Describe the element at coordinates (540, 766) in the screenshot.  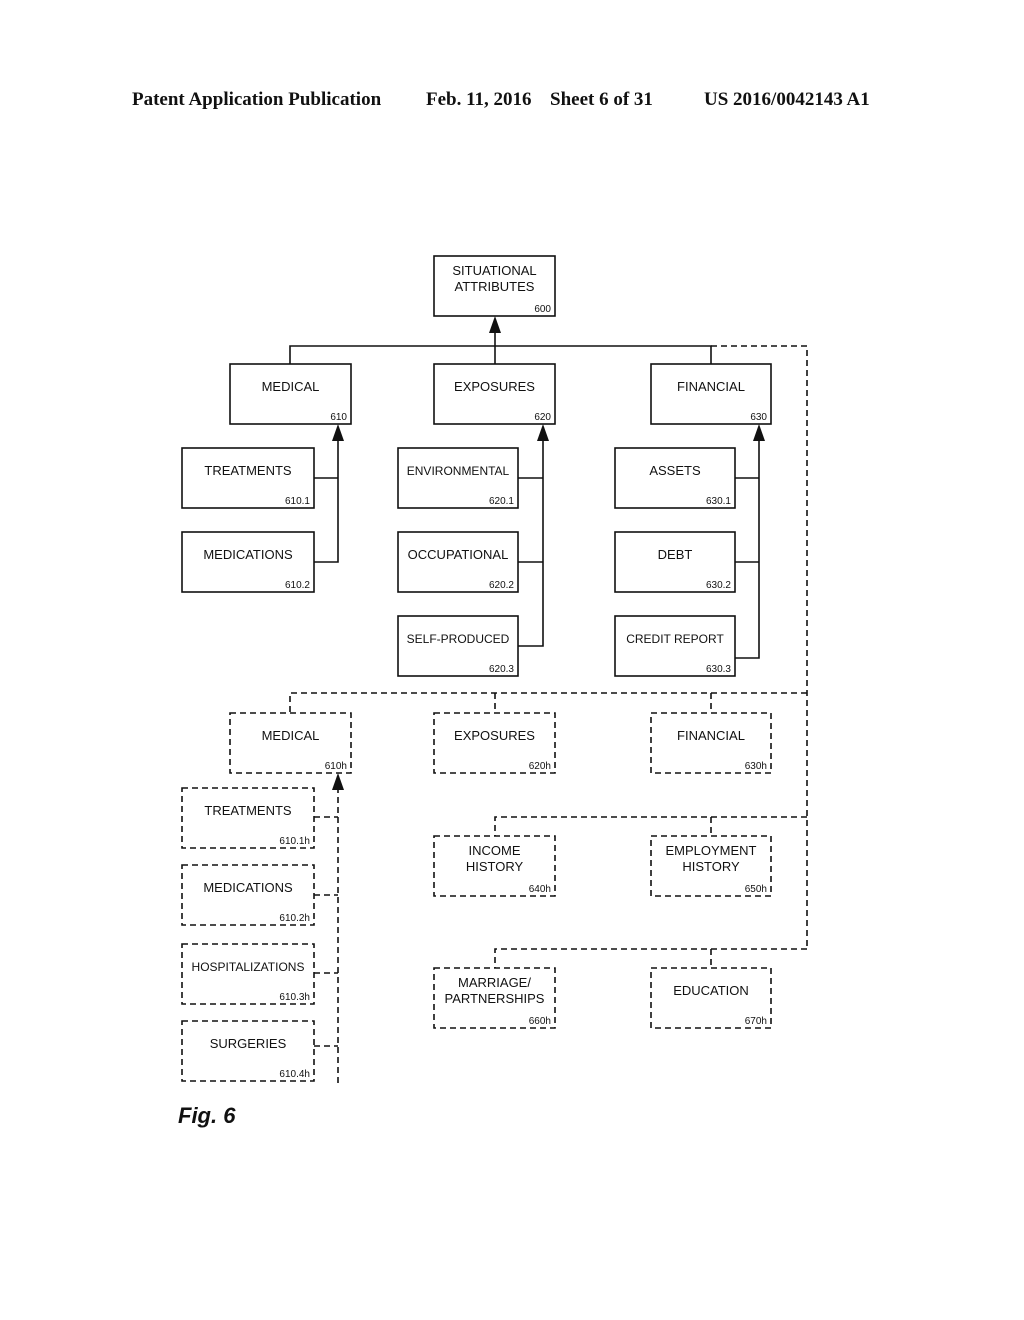
I see `reference-number: 620h` at that location.